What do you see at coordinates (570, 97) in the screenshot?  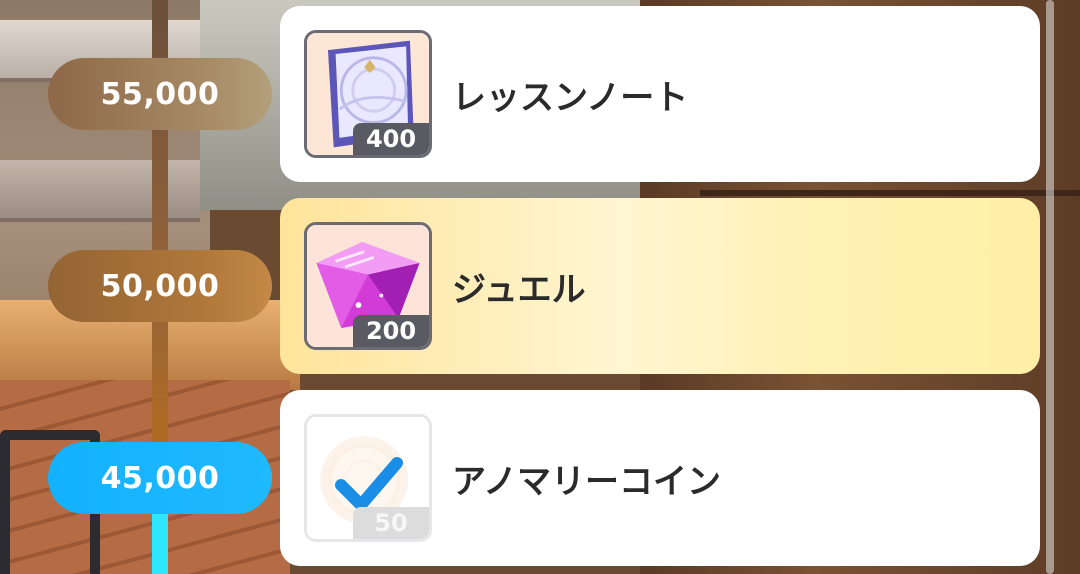 I see `reward-name: レッスンノート` at bounding box center [570, 97].